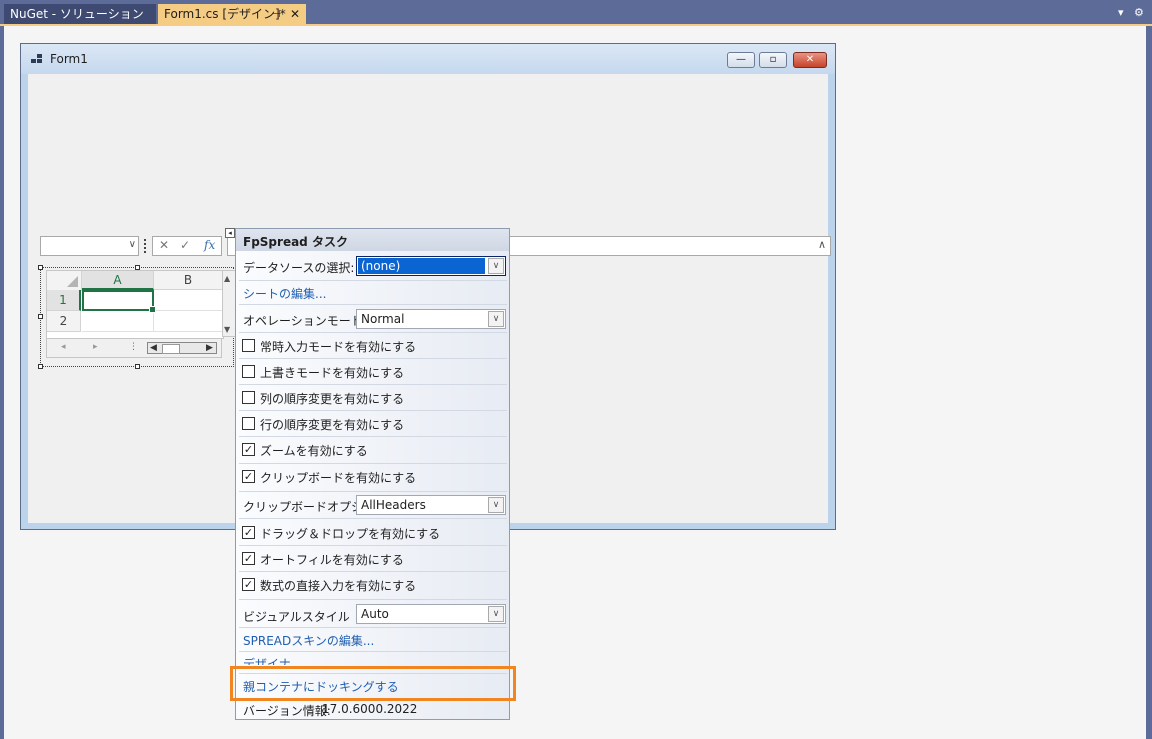 The height and width of the screenshot is (739, 1152). Describe the element at coordinates (248, 449) in the screenshot. I see `checkbox-zoom: ✓` at that location.